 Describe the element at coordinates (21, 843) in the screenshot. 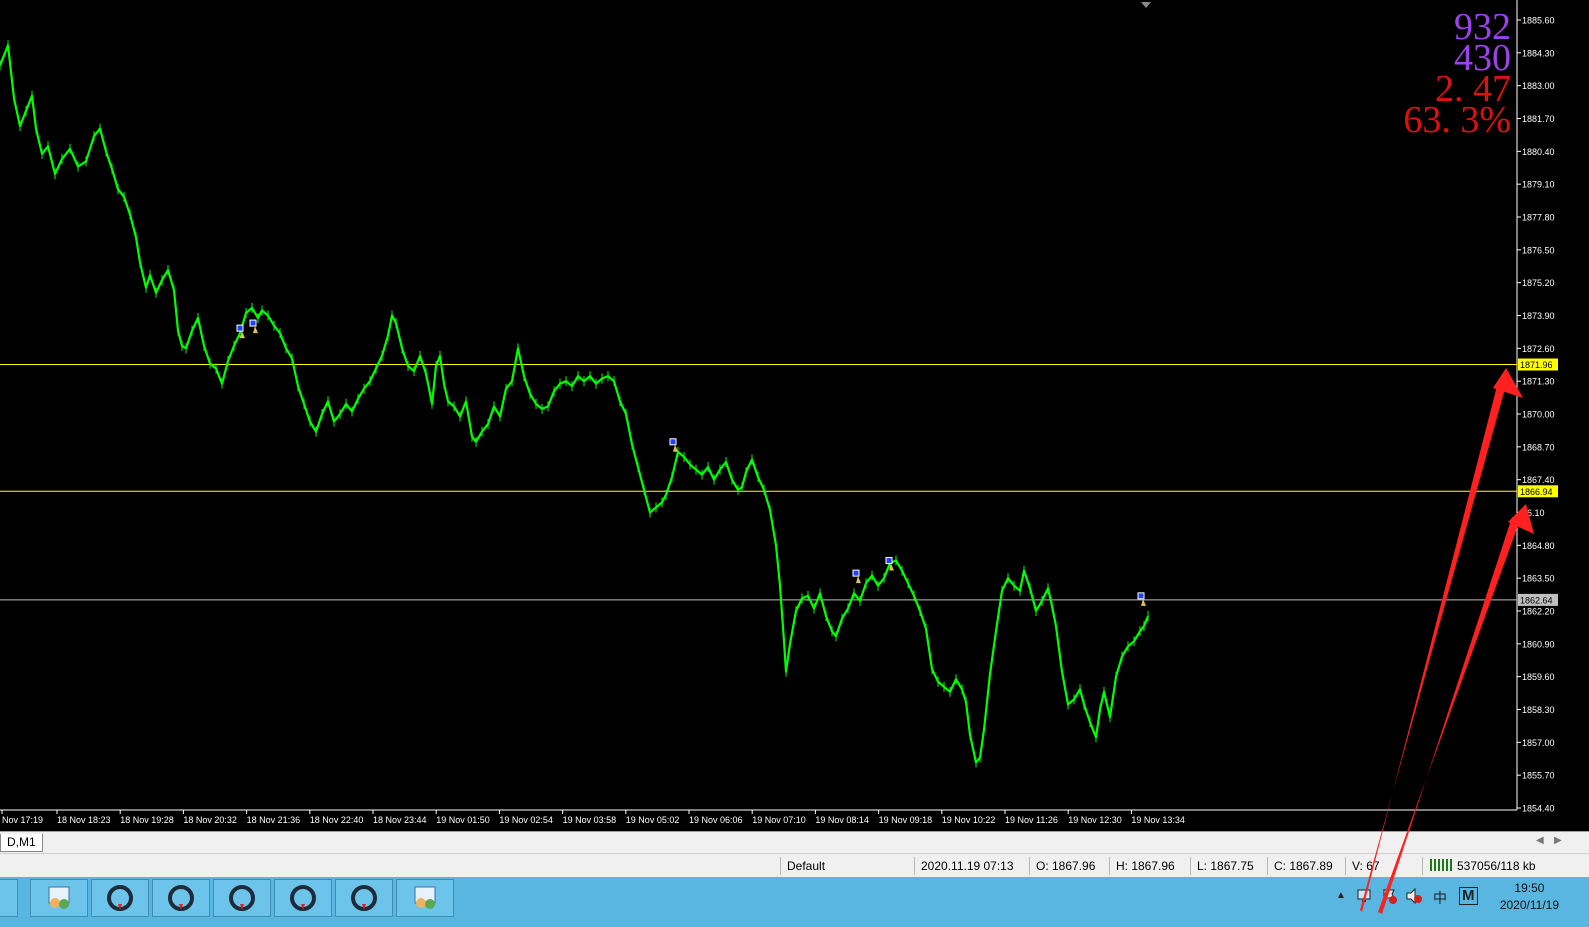

I see `chart-tab-symbol: D,M1` at that location.